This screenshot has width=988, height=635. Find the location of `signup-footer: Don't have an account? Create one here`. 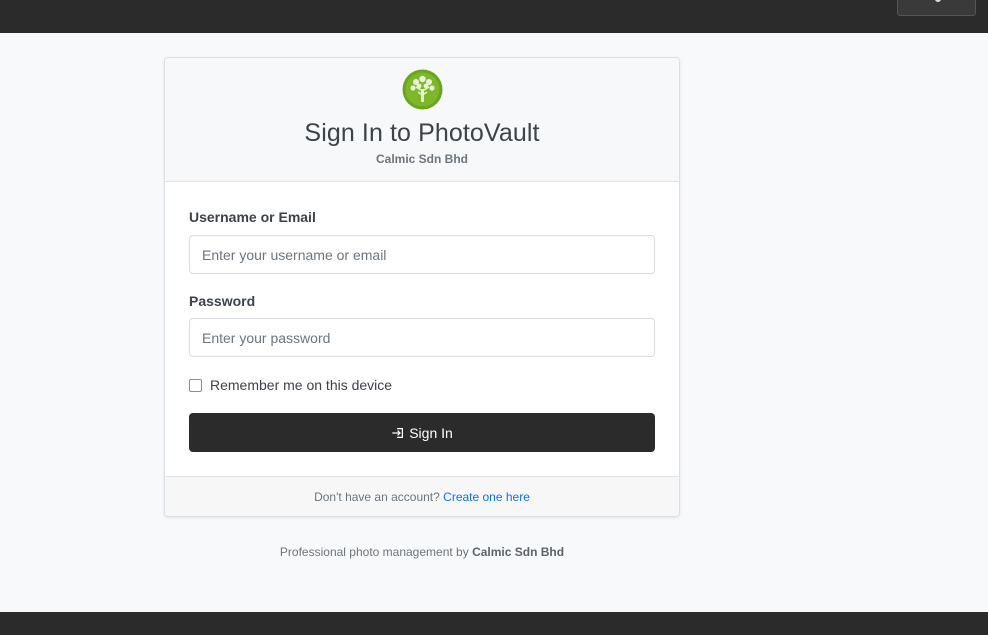

signup-footer: Don't have an account? Create one here is located at coordinates (422, 496).